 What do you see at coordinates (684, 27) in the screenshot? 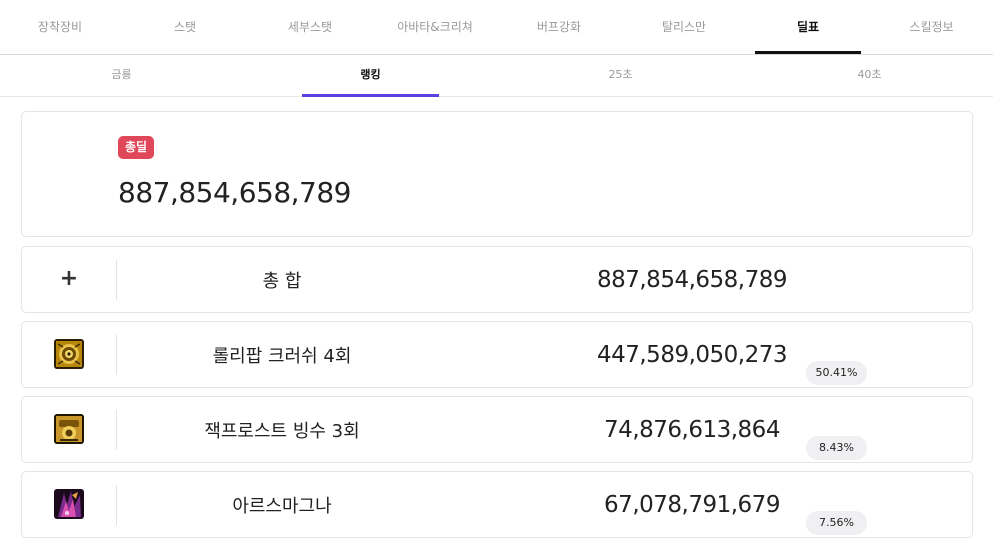
I see `tab-talisman: 탈리스만` at bounding box center [684, 27].